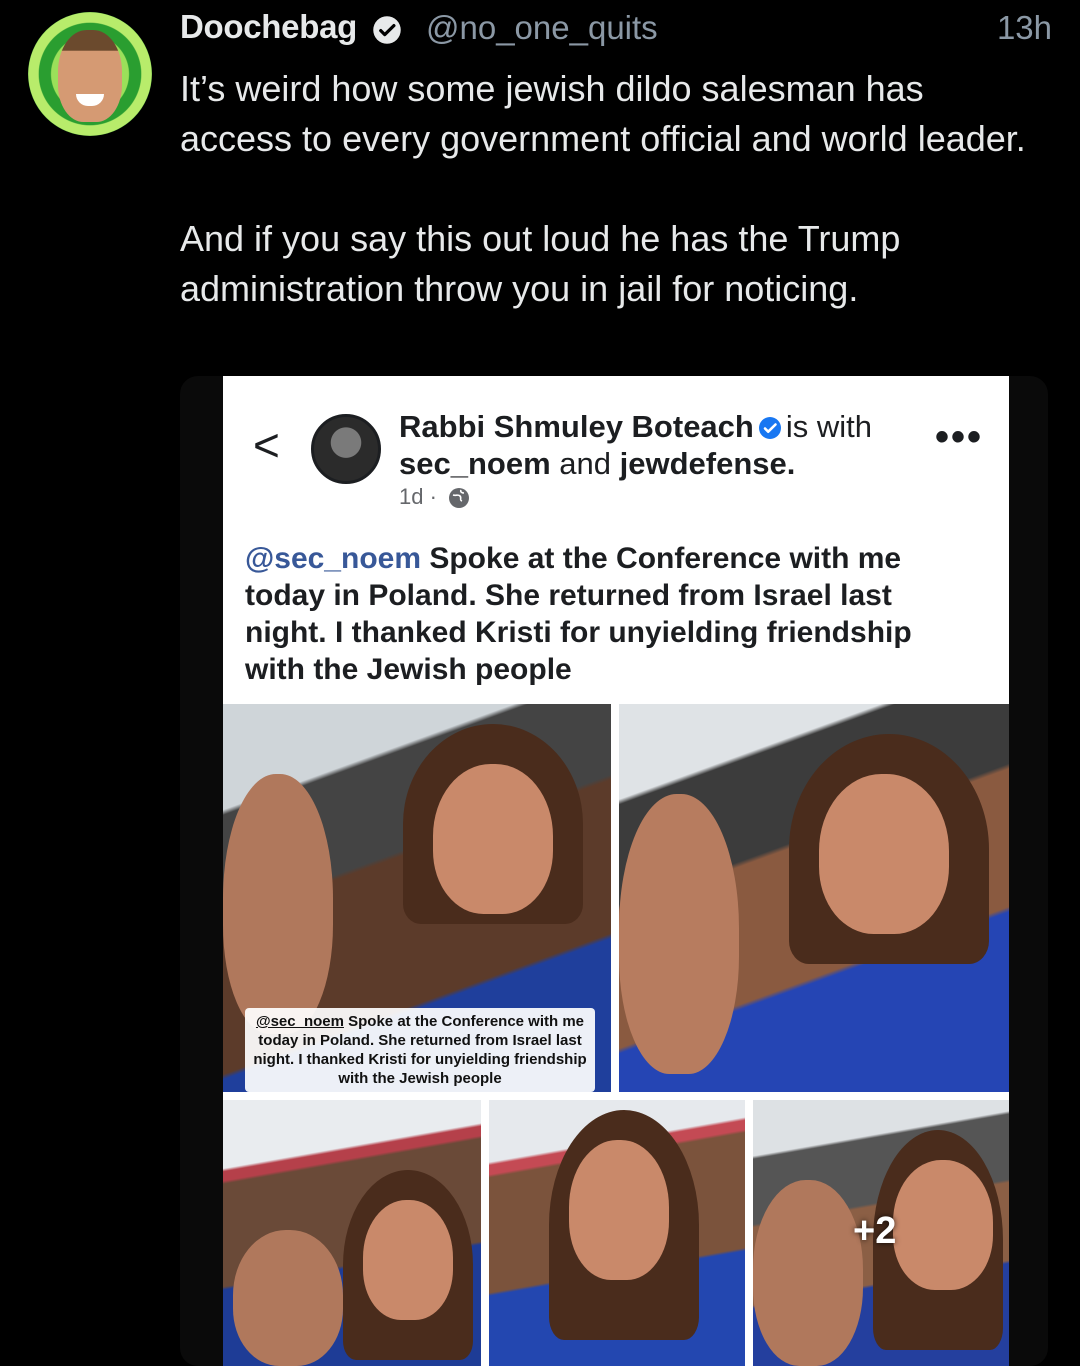  What do you see at coordinates (958, 437) in the screenshot?
I see `more-options-icon: •••` at bounding box center [958, 437].